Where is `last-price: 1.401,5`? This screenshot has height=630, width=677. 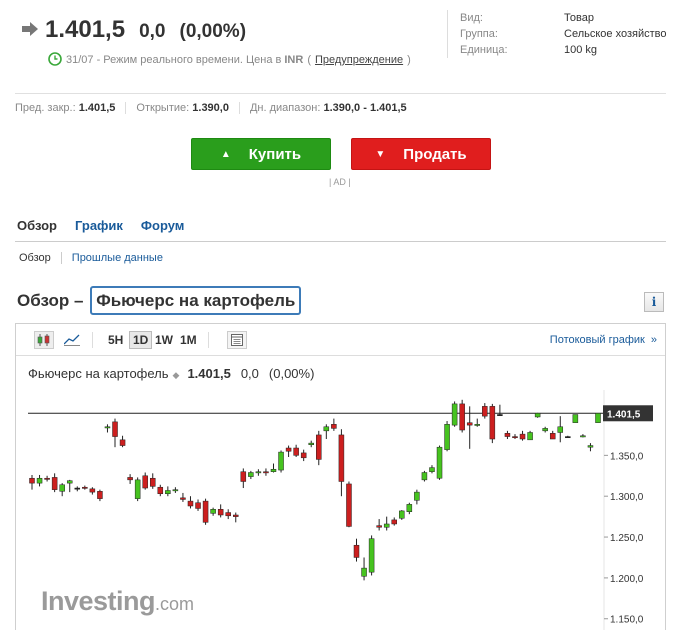
last-price: 1.401,5 is located at coordinates (85, 29).